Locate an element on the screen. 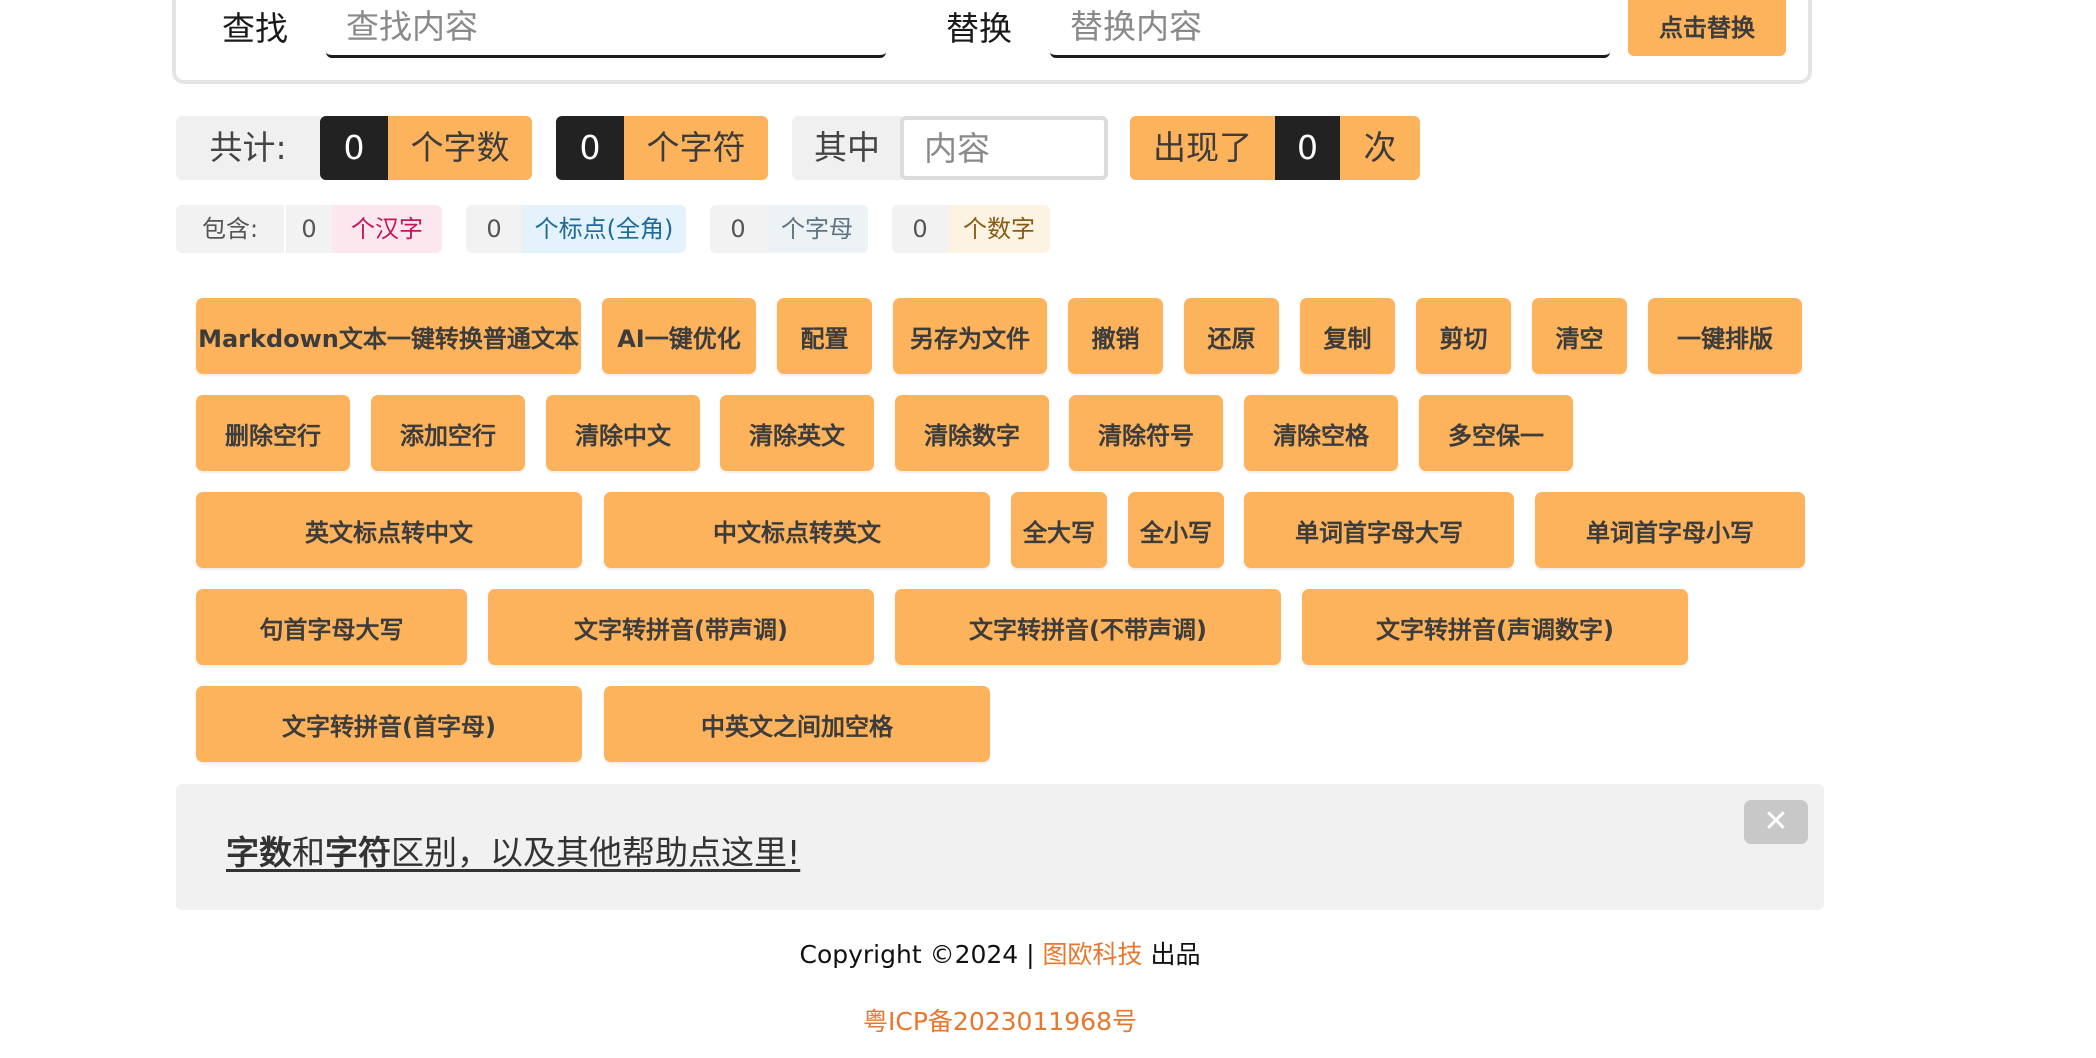 This screenshot has height=1058, width=2096. config-button: 配置 is located at coordinates (824, 336).